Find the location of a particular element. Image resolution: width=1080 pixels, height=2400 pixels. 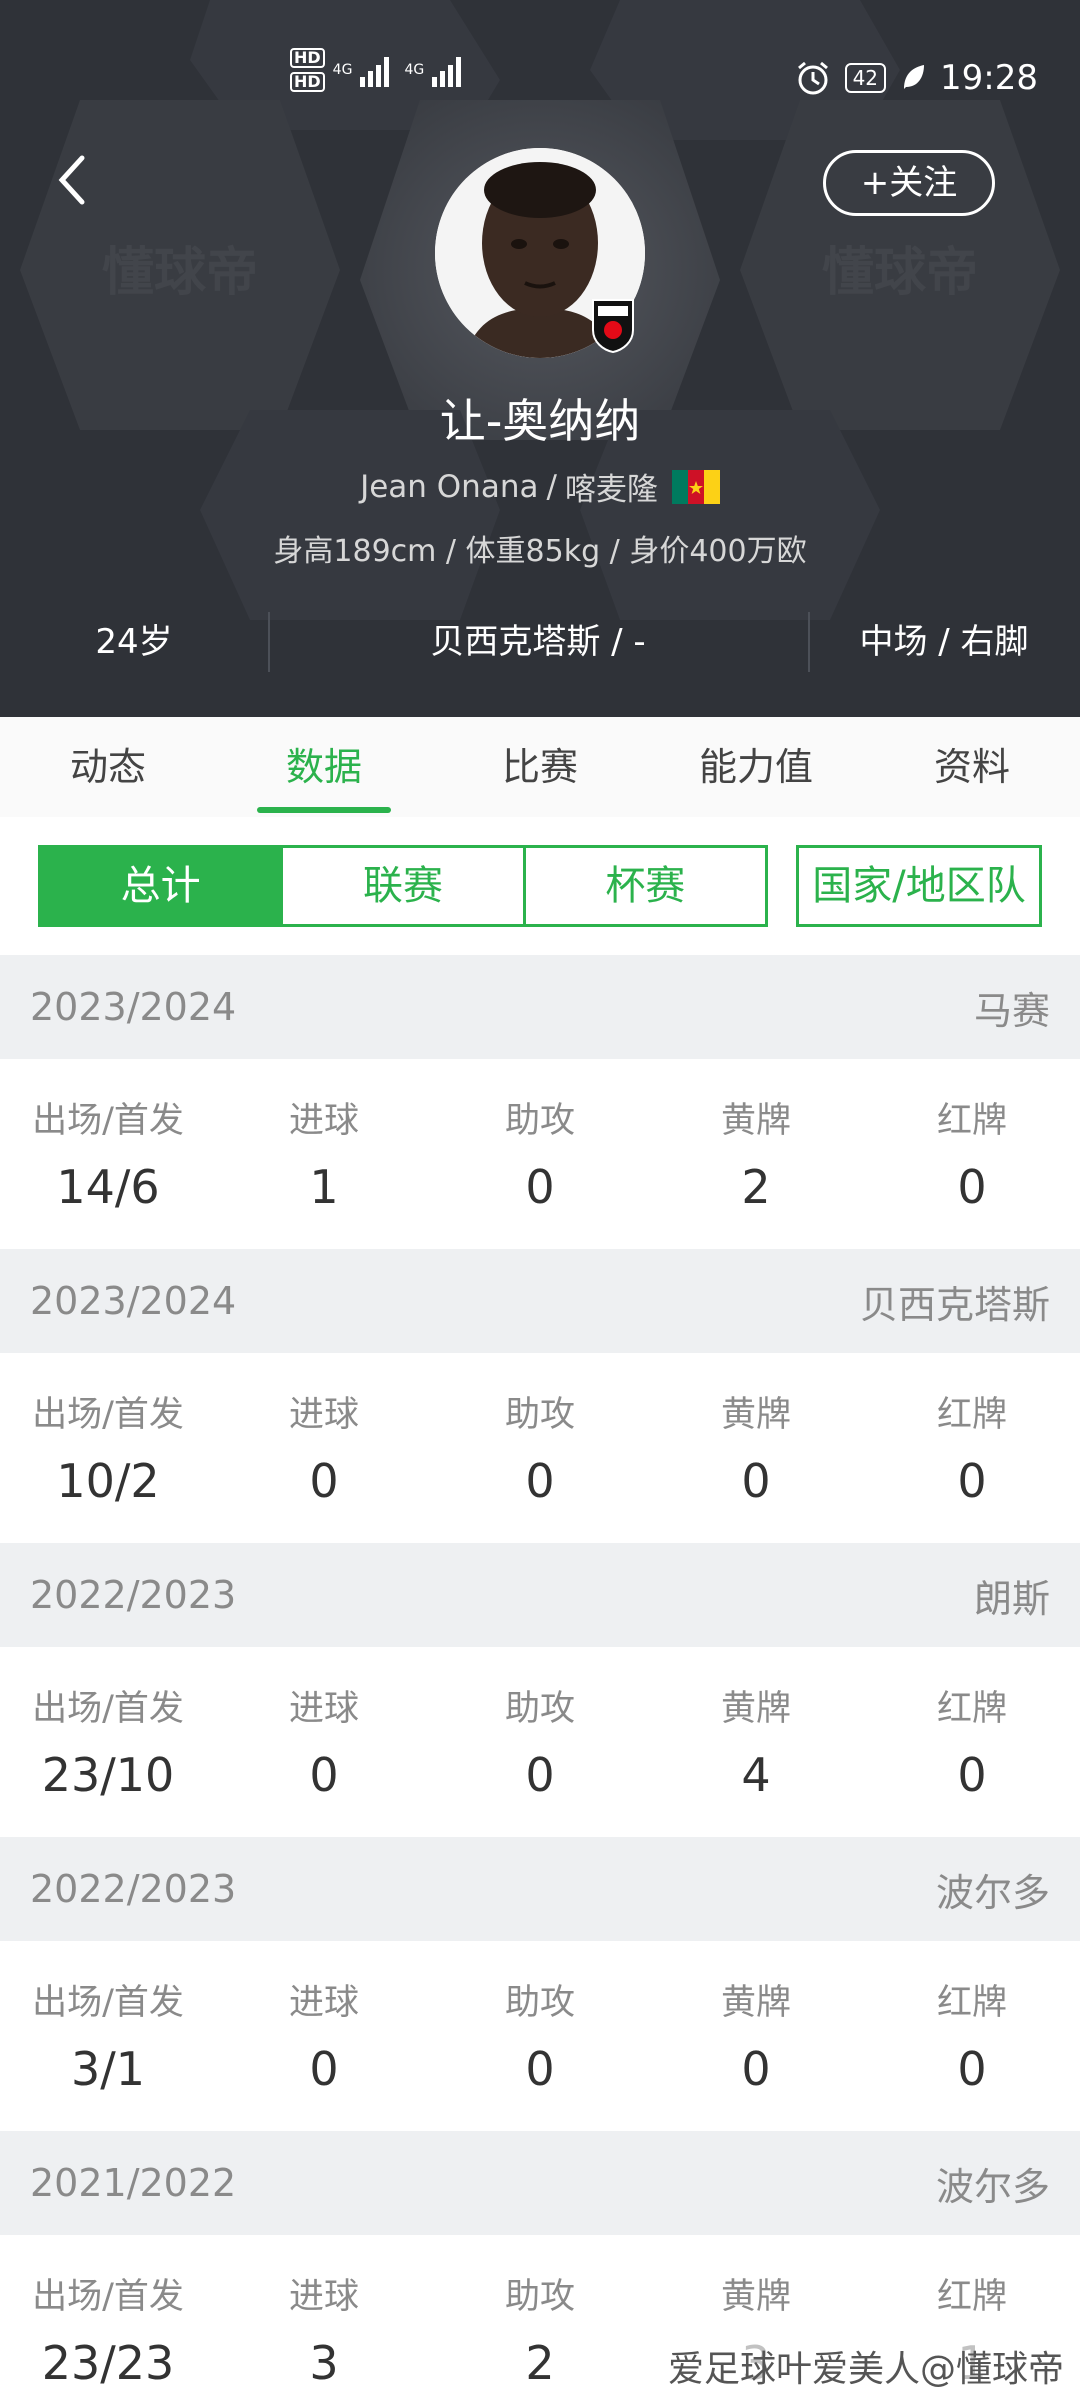

tab-news: 动态 is located at coordinates (108, 767).